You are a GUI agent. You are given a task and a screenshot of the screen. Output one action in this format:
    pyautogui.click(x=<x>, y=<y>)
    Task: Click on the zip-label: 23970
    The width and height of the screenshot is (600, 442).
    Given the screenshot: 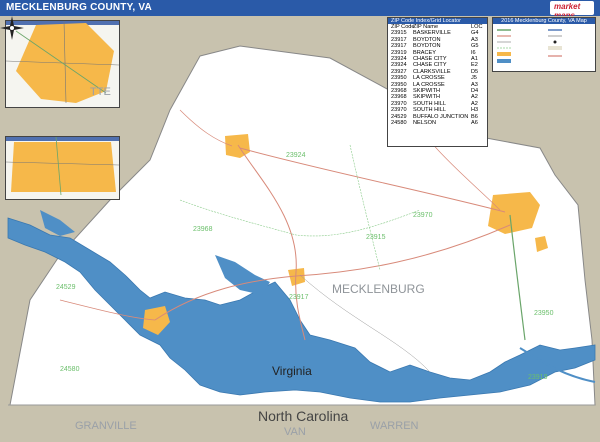 What is the action you would take?
    pyautogui.click(x=423, y=215)
    